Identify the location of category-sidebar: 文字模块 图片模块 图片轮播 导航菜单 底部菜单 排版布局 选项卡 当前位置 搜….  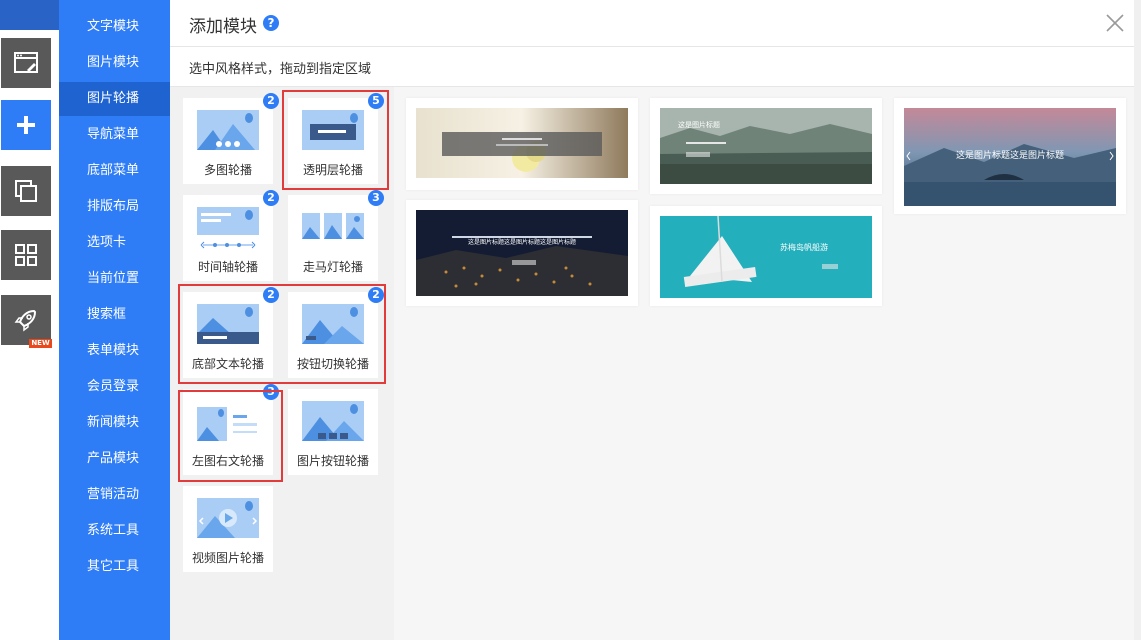
(114, 320).